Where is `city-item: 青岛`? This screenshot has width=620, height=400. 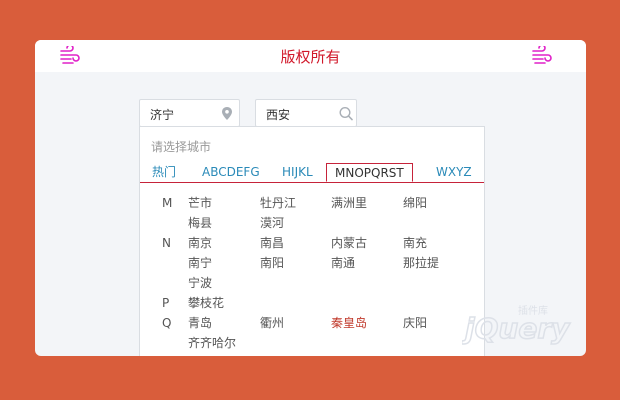
city-item: 青岛 is located at coordinates (200, 323).